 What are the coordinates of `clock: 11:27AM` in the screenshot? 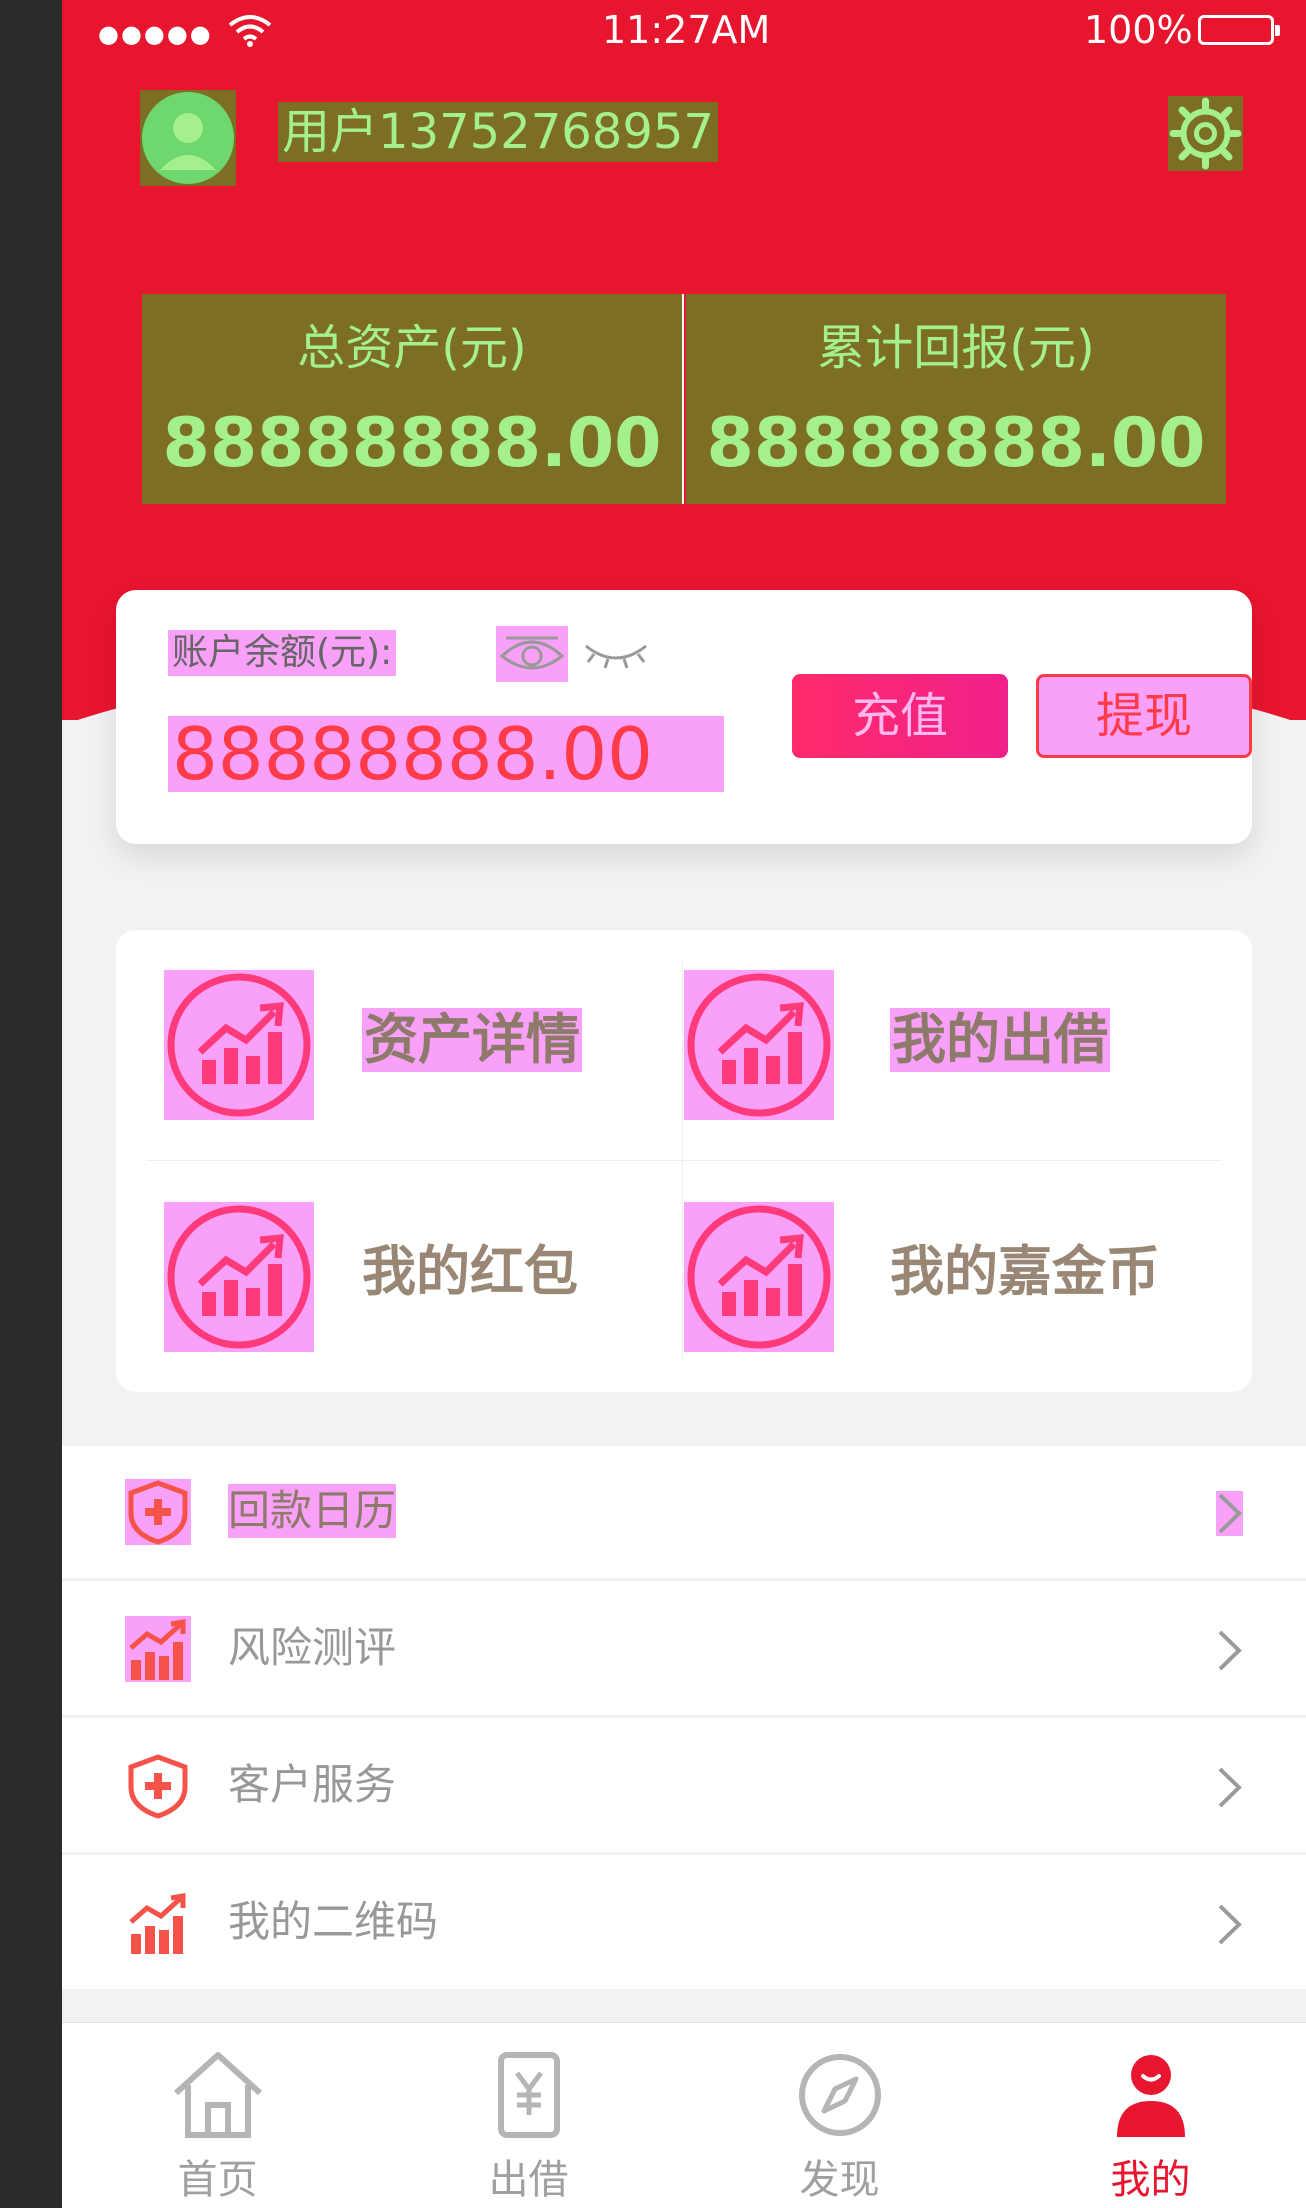 It's located at (686, 30).